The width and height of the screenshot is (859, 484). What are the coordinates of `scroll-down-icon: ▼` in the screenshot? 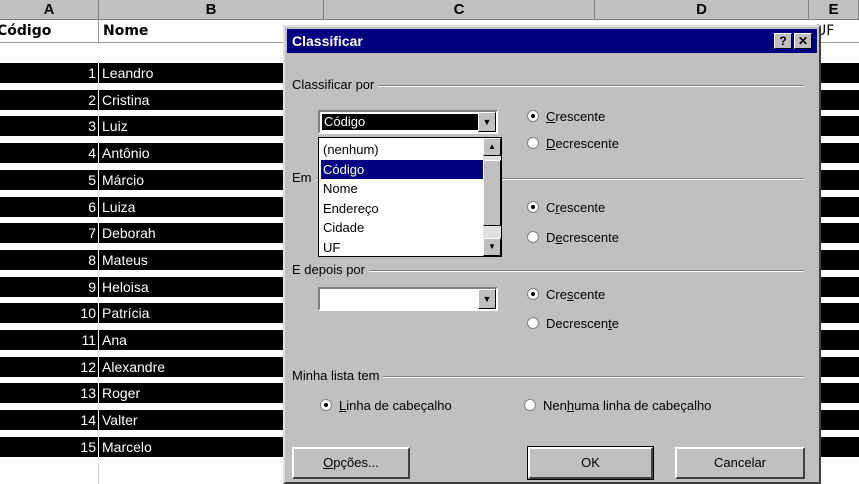 It's located at (492, 247).